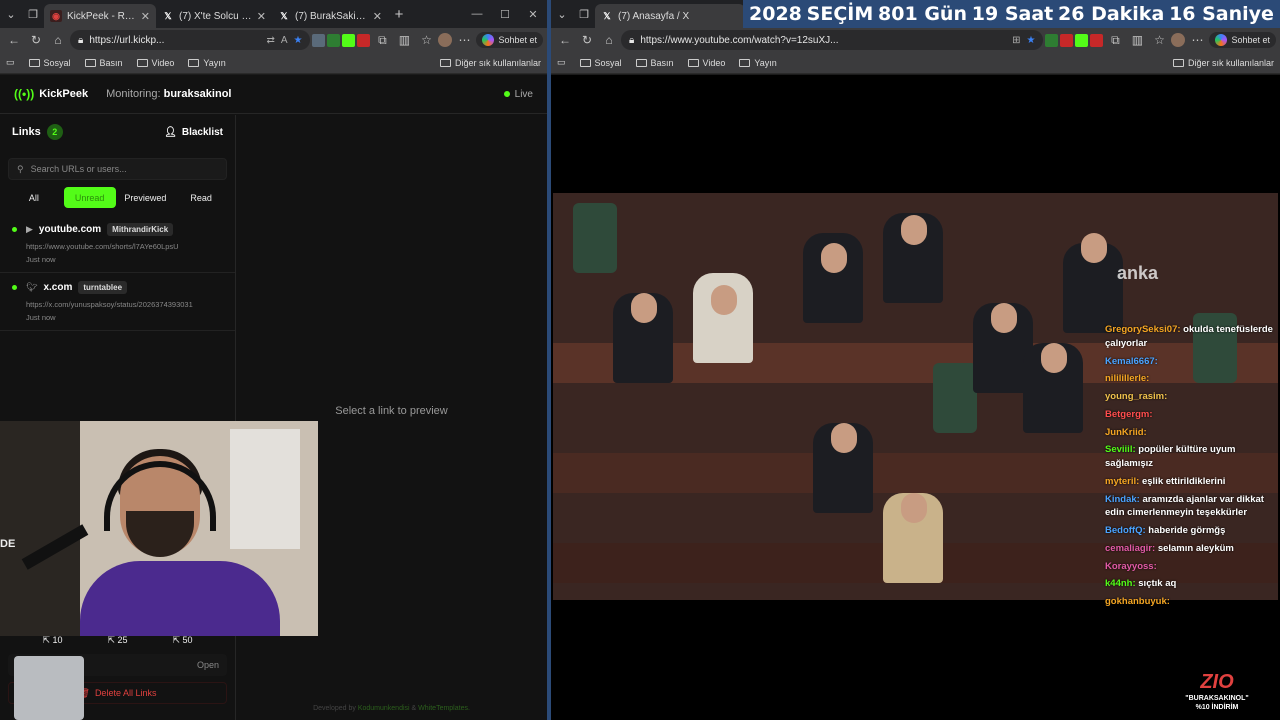  Describe the element at coordinates (182, 640) in the screenshot. I see `open-50-button: ⇱ 50` at that location.